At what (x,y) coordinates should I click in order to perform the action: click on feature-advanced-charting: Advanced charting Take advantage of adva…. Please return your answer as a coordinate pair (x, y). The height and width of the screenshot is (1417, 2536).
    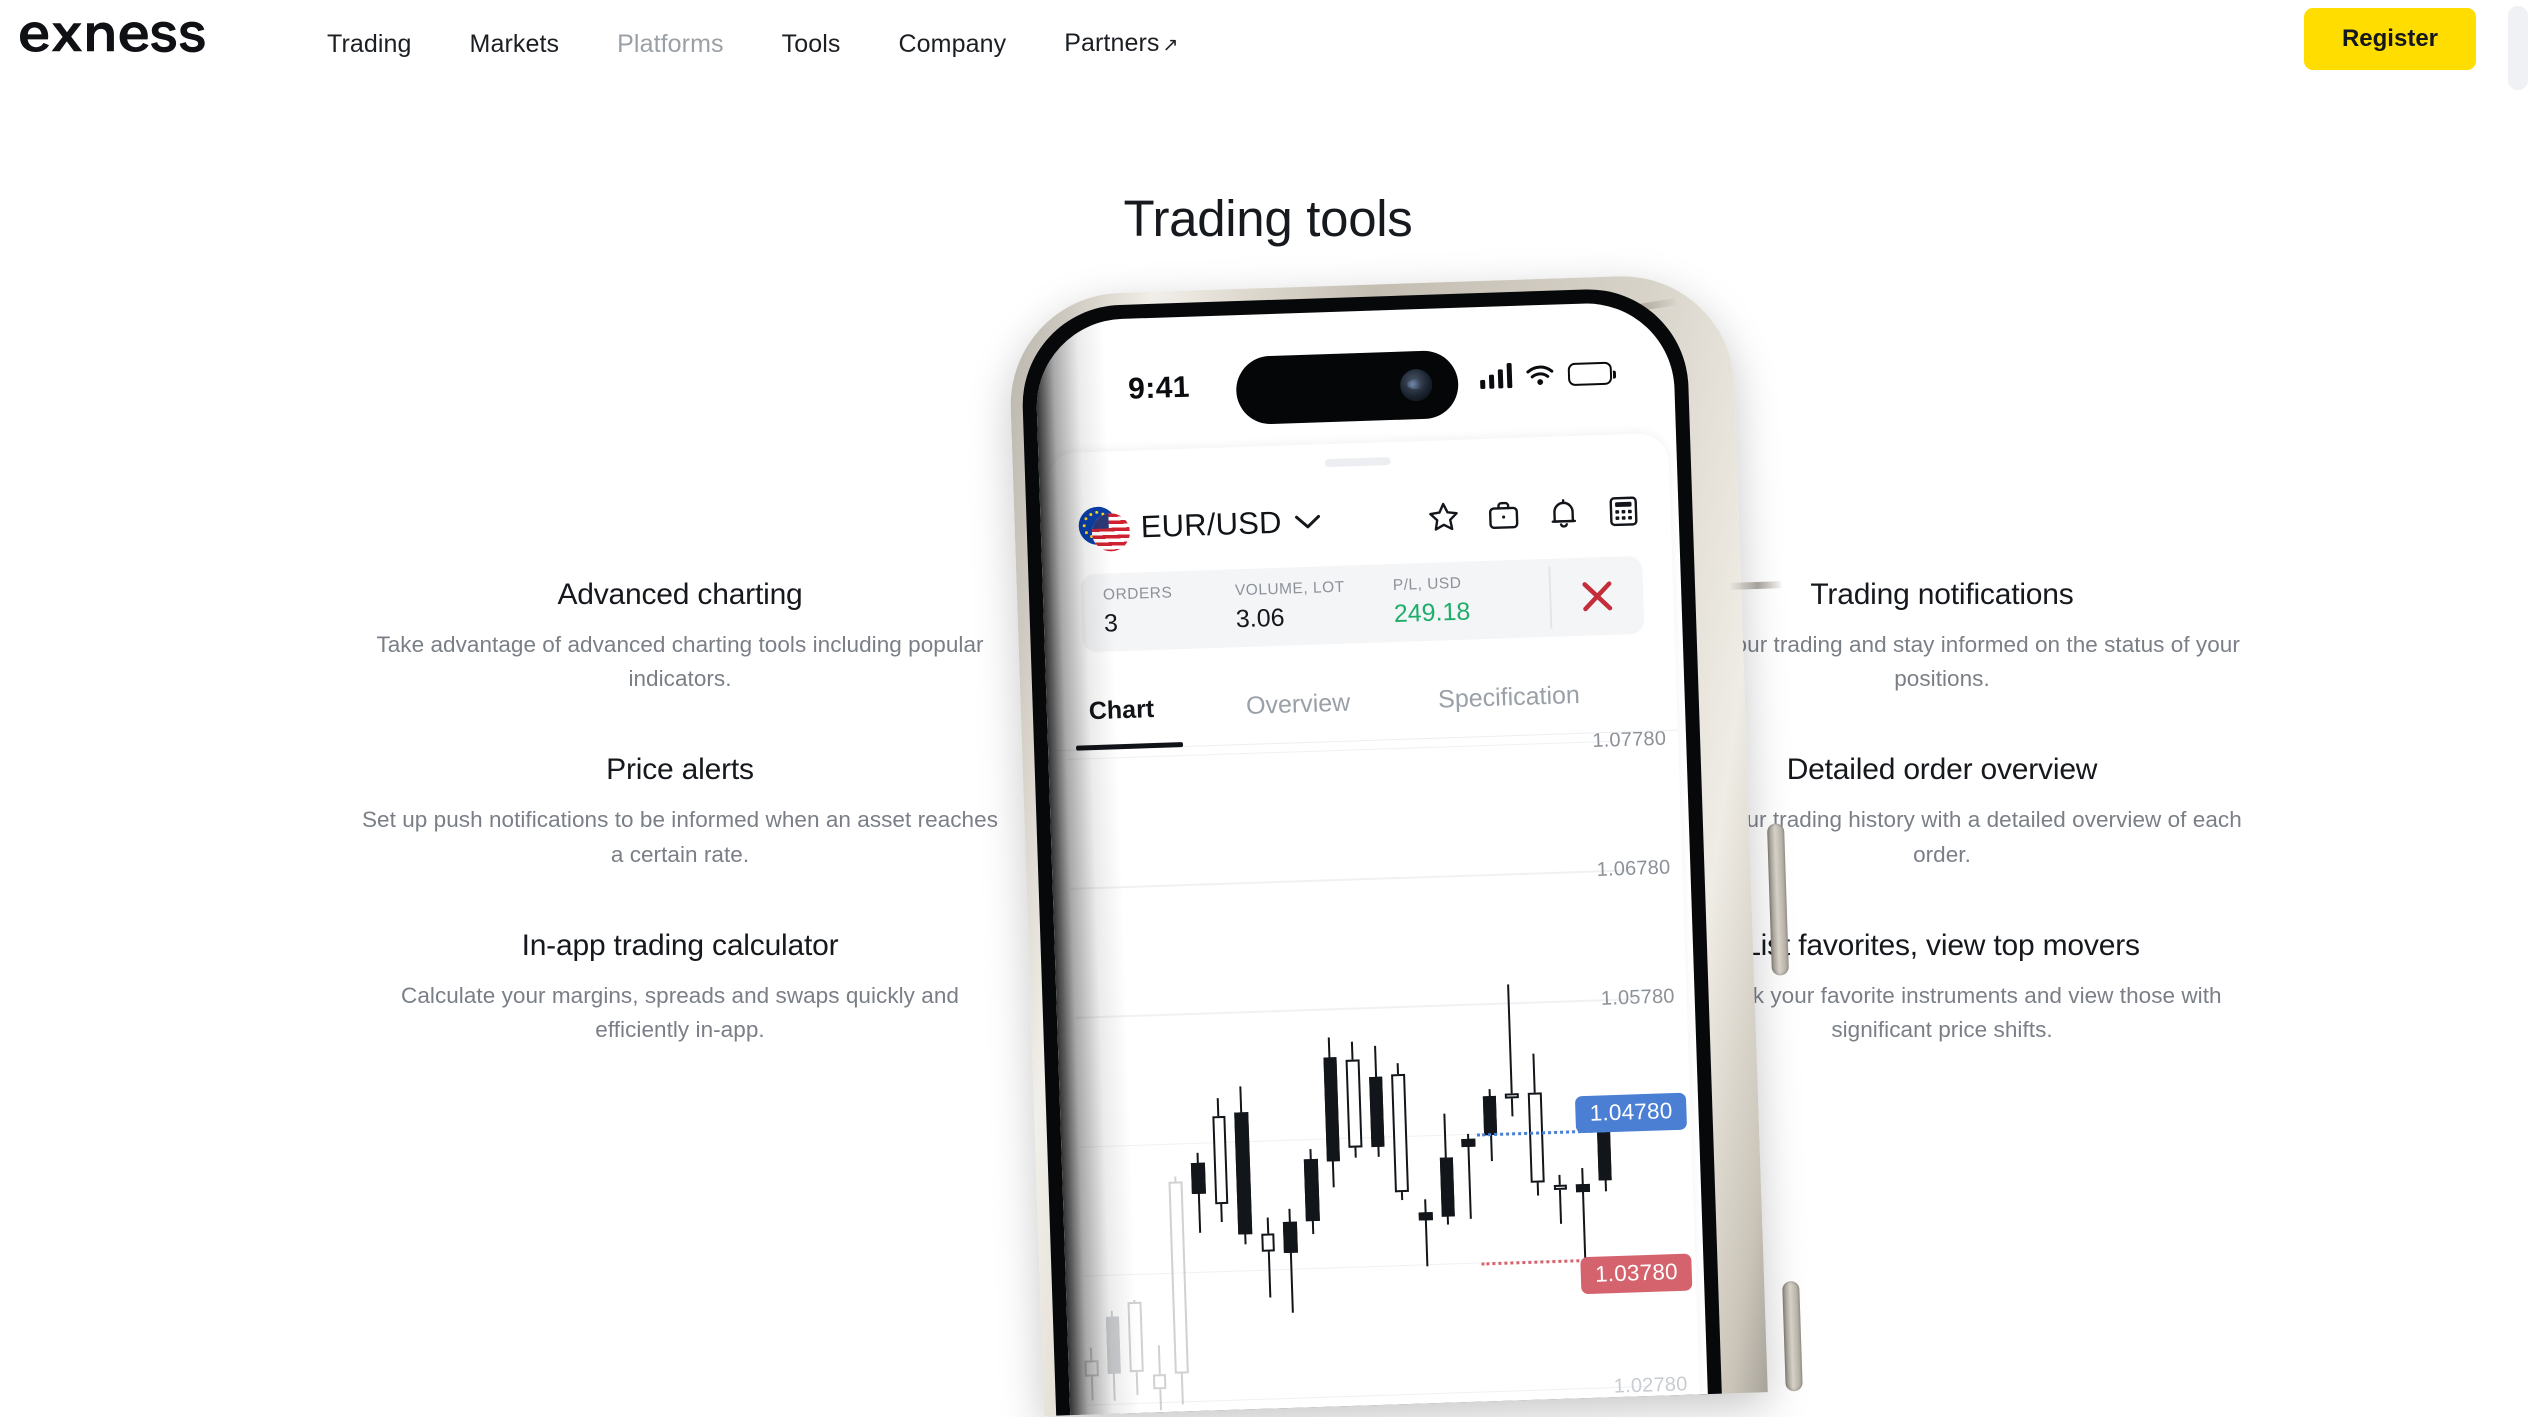
    Looking at the image, I should click on (680, 637).